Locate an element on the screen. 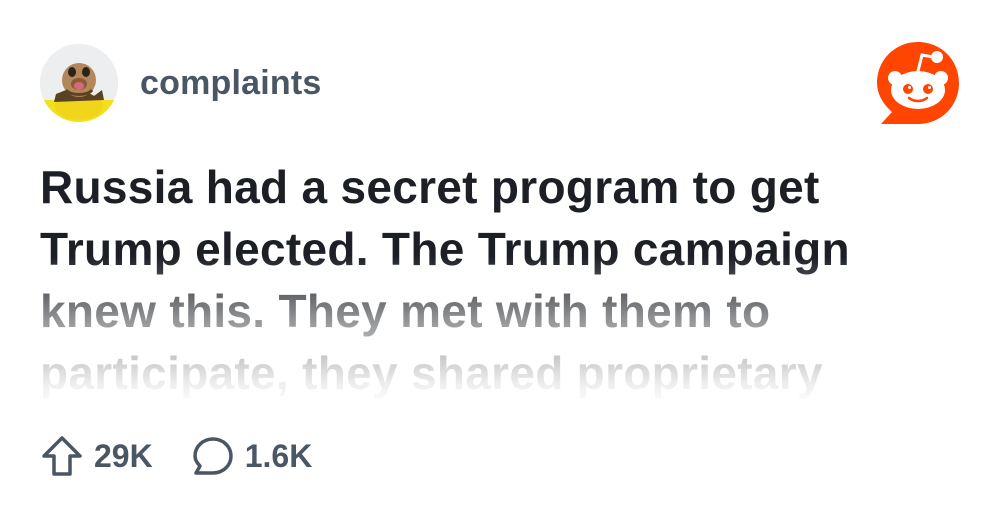 Image resolution: width=1000 pixels, height=521 pixels. post-header: complaints is located at coordinates (180, 83).